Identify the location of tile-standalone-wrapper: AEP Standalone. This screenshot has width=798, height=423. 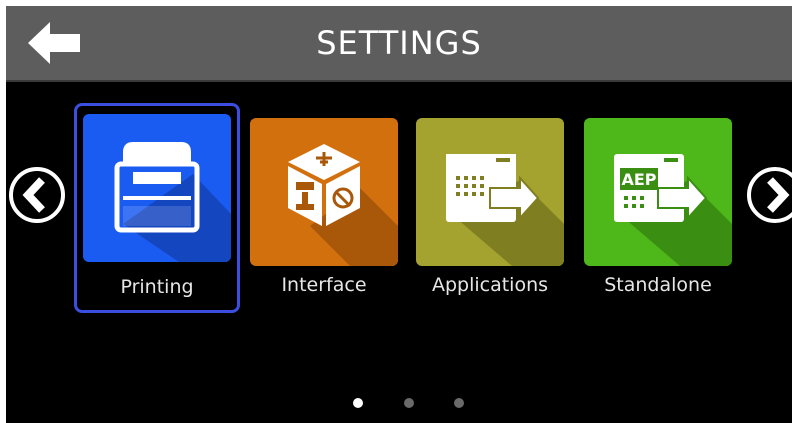
(658, 209).